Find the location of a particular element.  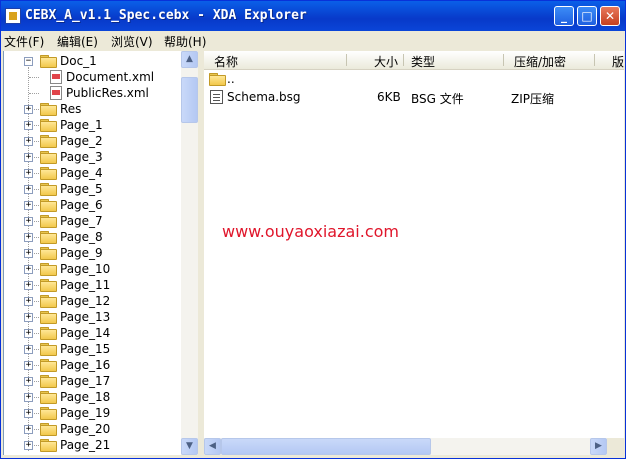

tree-item-folder: Page_3 is located at coordinates (81, 157).